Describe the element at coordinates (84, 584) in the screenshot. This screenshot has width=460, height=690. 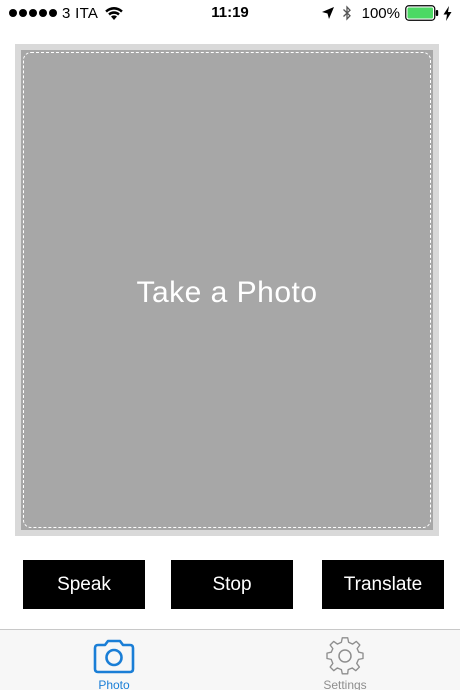
I see `speak-button: Speak` at that location.